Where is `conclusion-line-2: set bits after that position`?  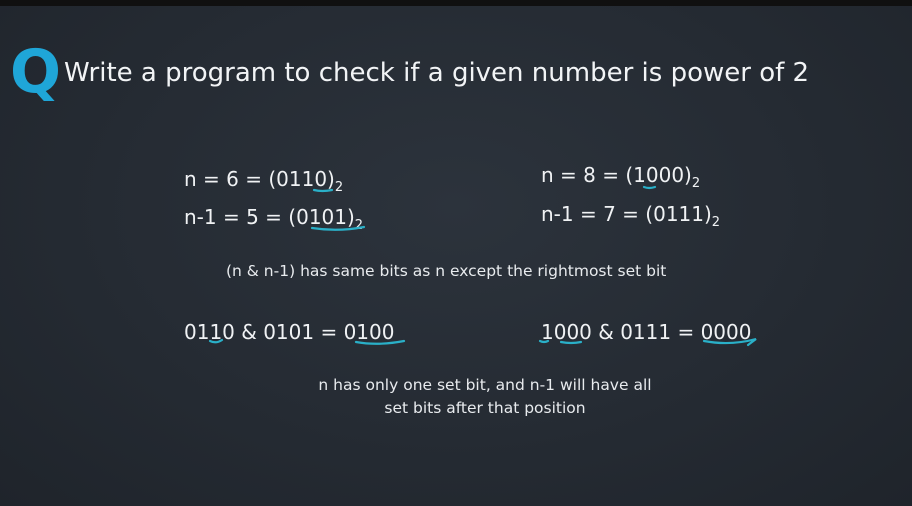
conclusion-line-2: set bits after that position is located at coordinates (485, 408).